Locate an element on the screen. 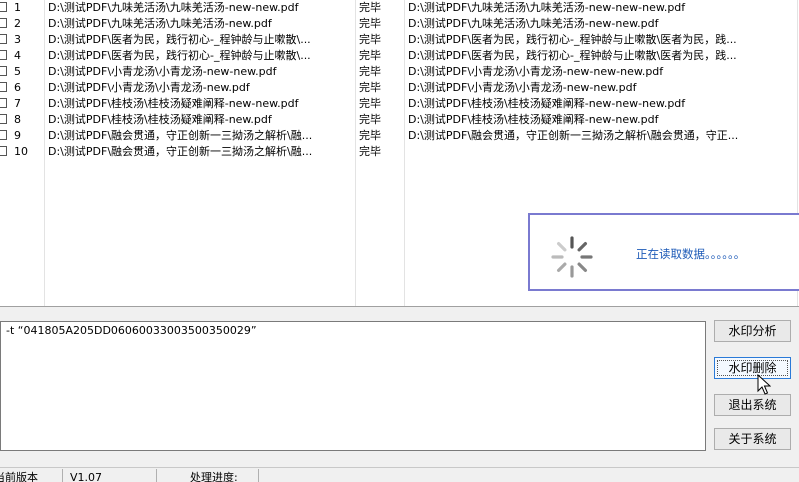 The width and height of the screenshot is (799, 482). row-number-cell: 6 is located at coordinates (22, 88).